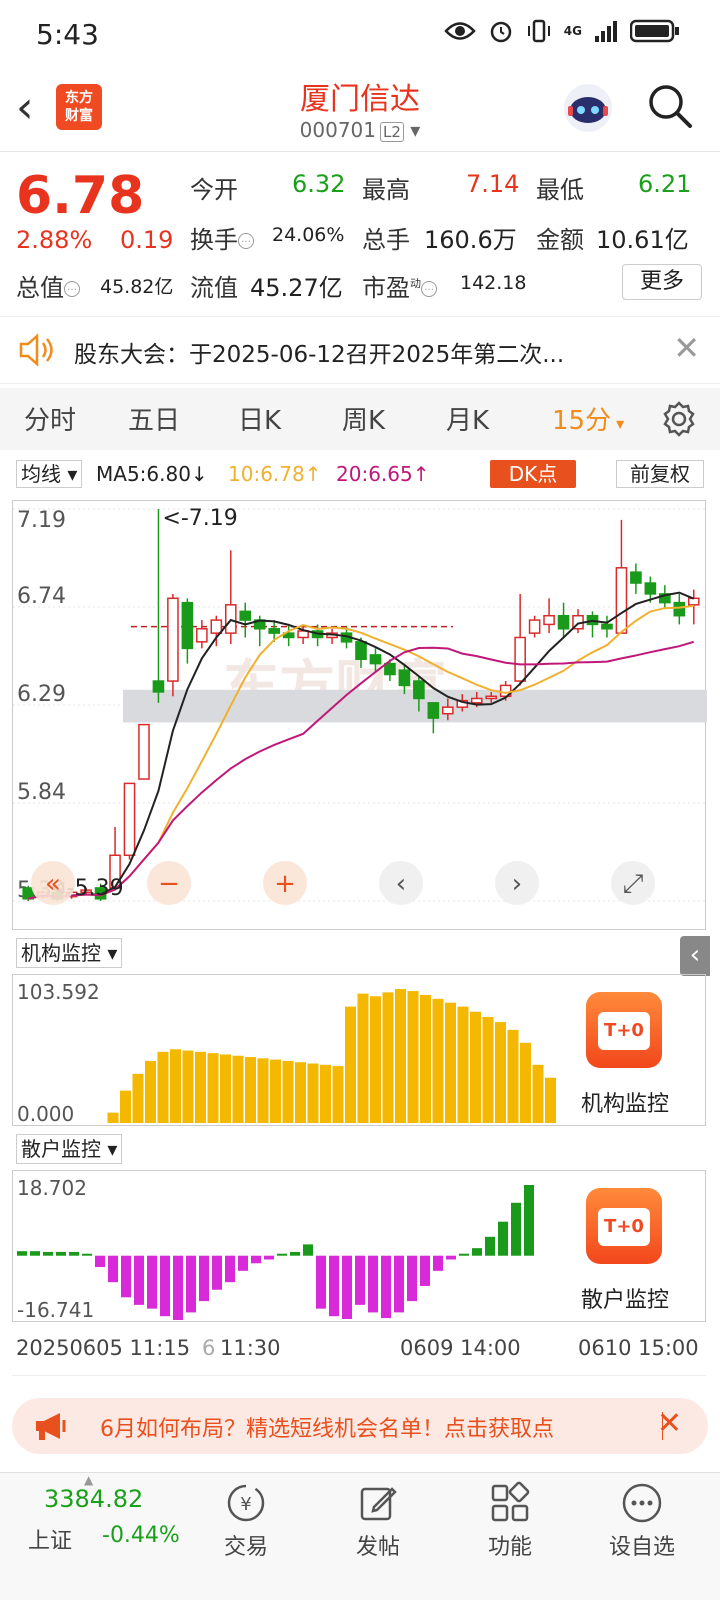 This screenshot has width=720, height=1600. What do you see at coordinates (642, 240) in the screenshot?
I see `amount-value: 10.61亿` at bounding box center [642, 240].